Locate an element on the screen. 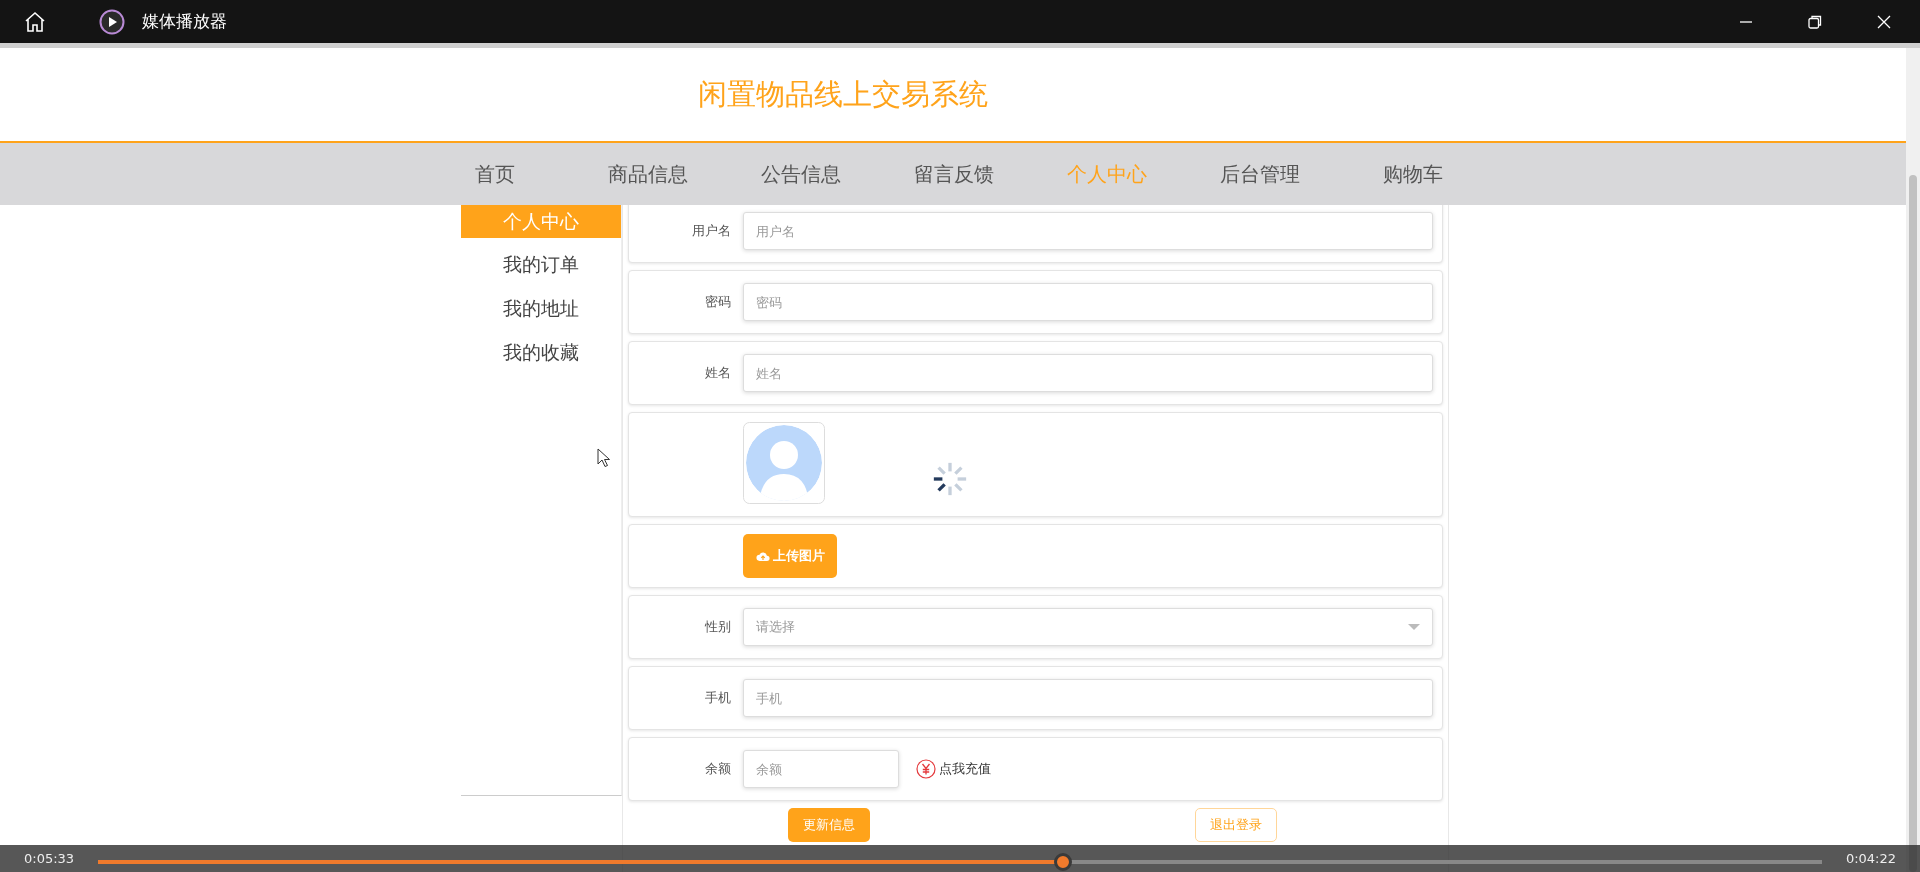 The width and height of the screenshot is (1920, 872). close-icon is located at coordinates (1884, 21).